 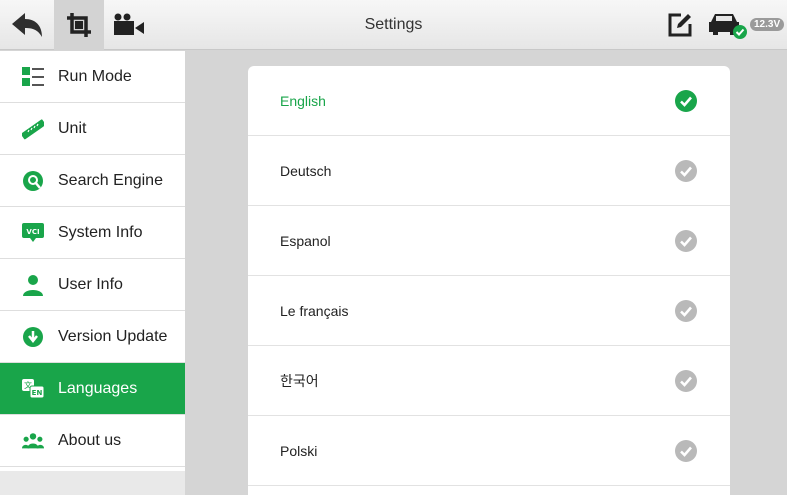 What do you see at coordinates (100, 232) in the screenshot?
I see `sidebar-item-label: System Info` at bounding box center [100, 232].